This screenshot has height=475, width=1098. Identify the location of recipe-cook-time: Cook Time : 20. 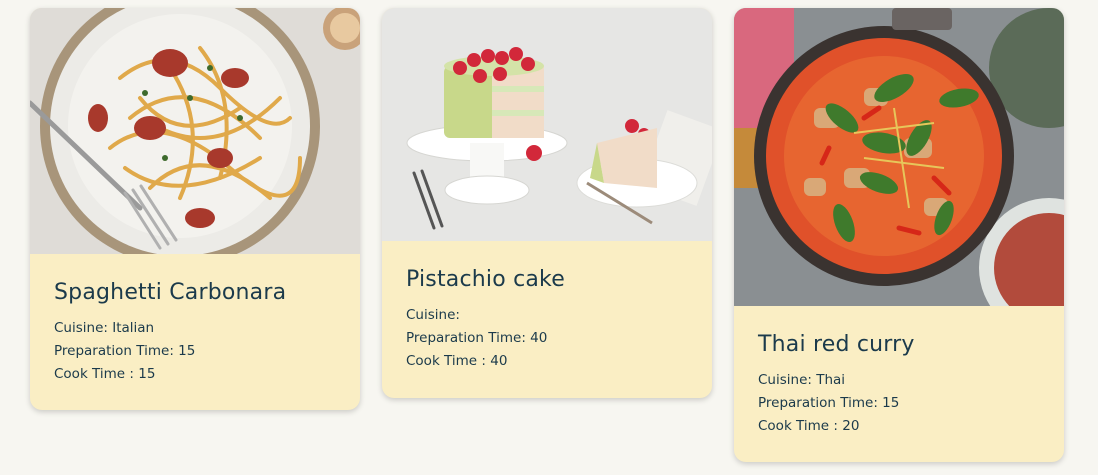
(809, 426).